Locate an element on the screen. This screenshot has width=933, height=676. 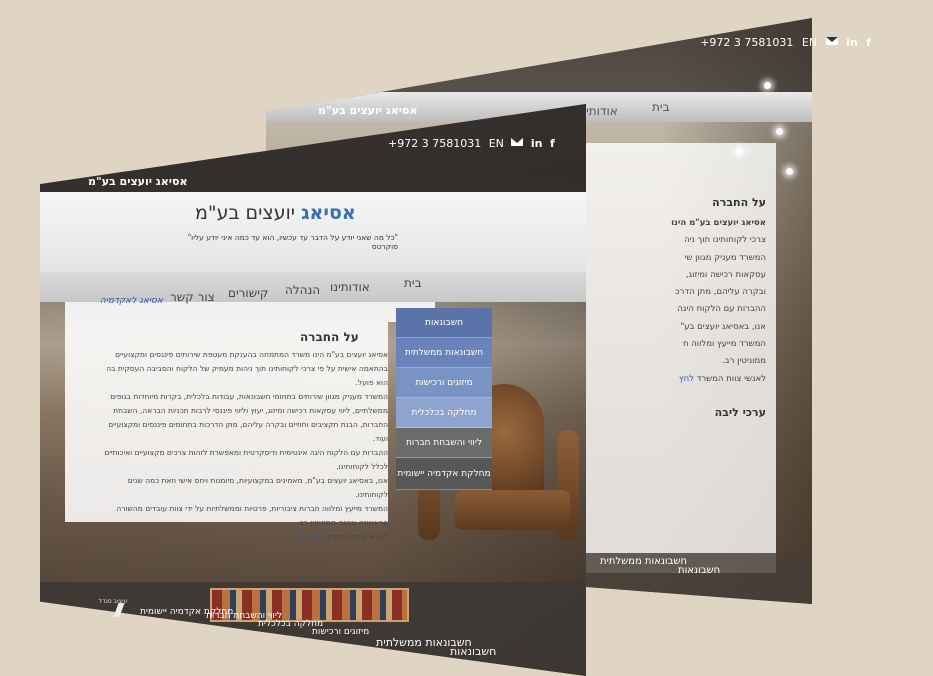
designer-credit: עיצוב סנדל is located at coordinates (113, 602).